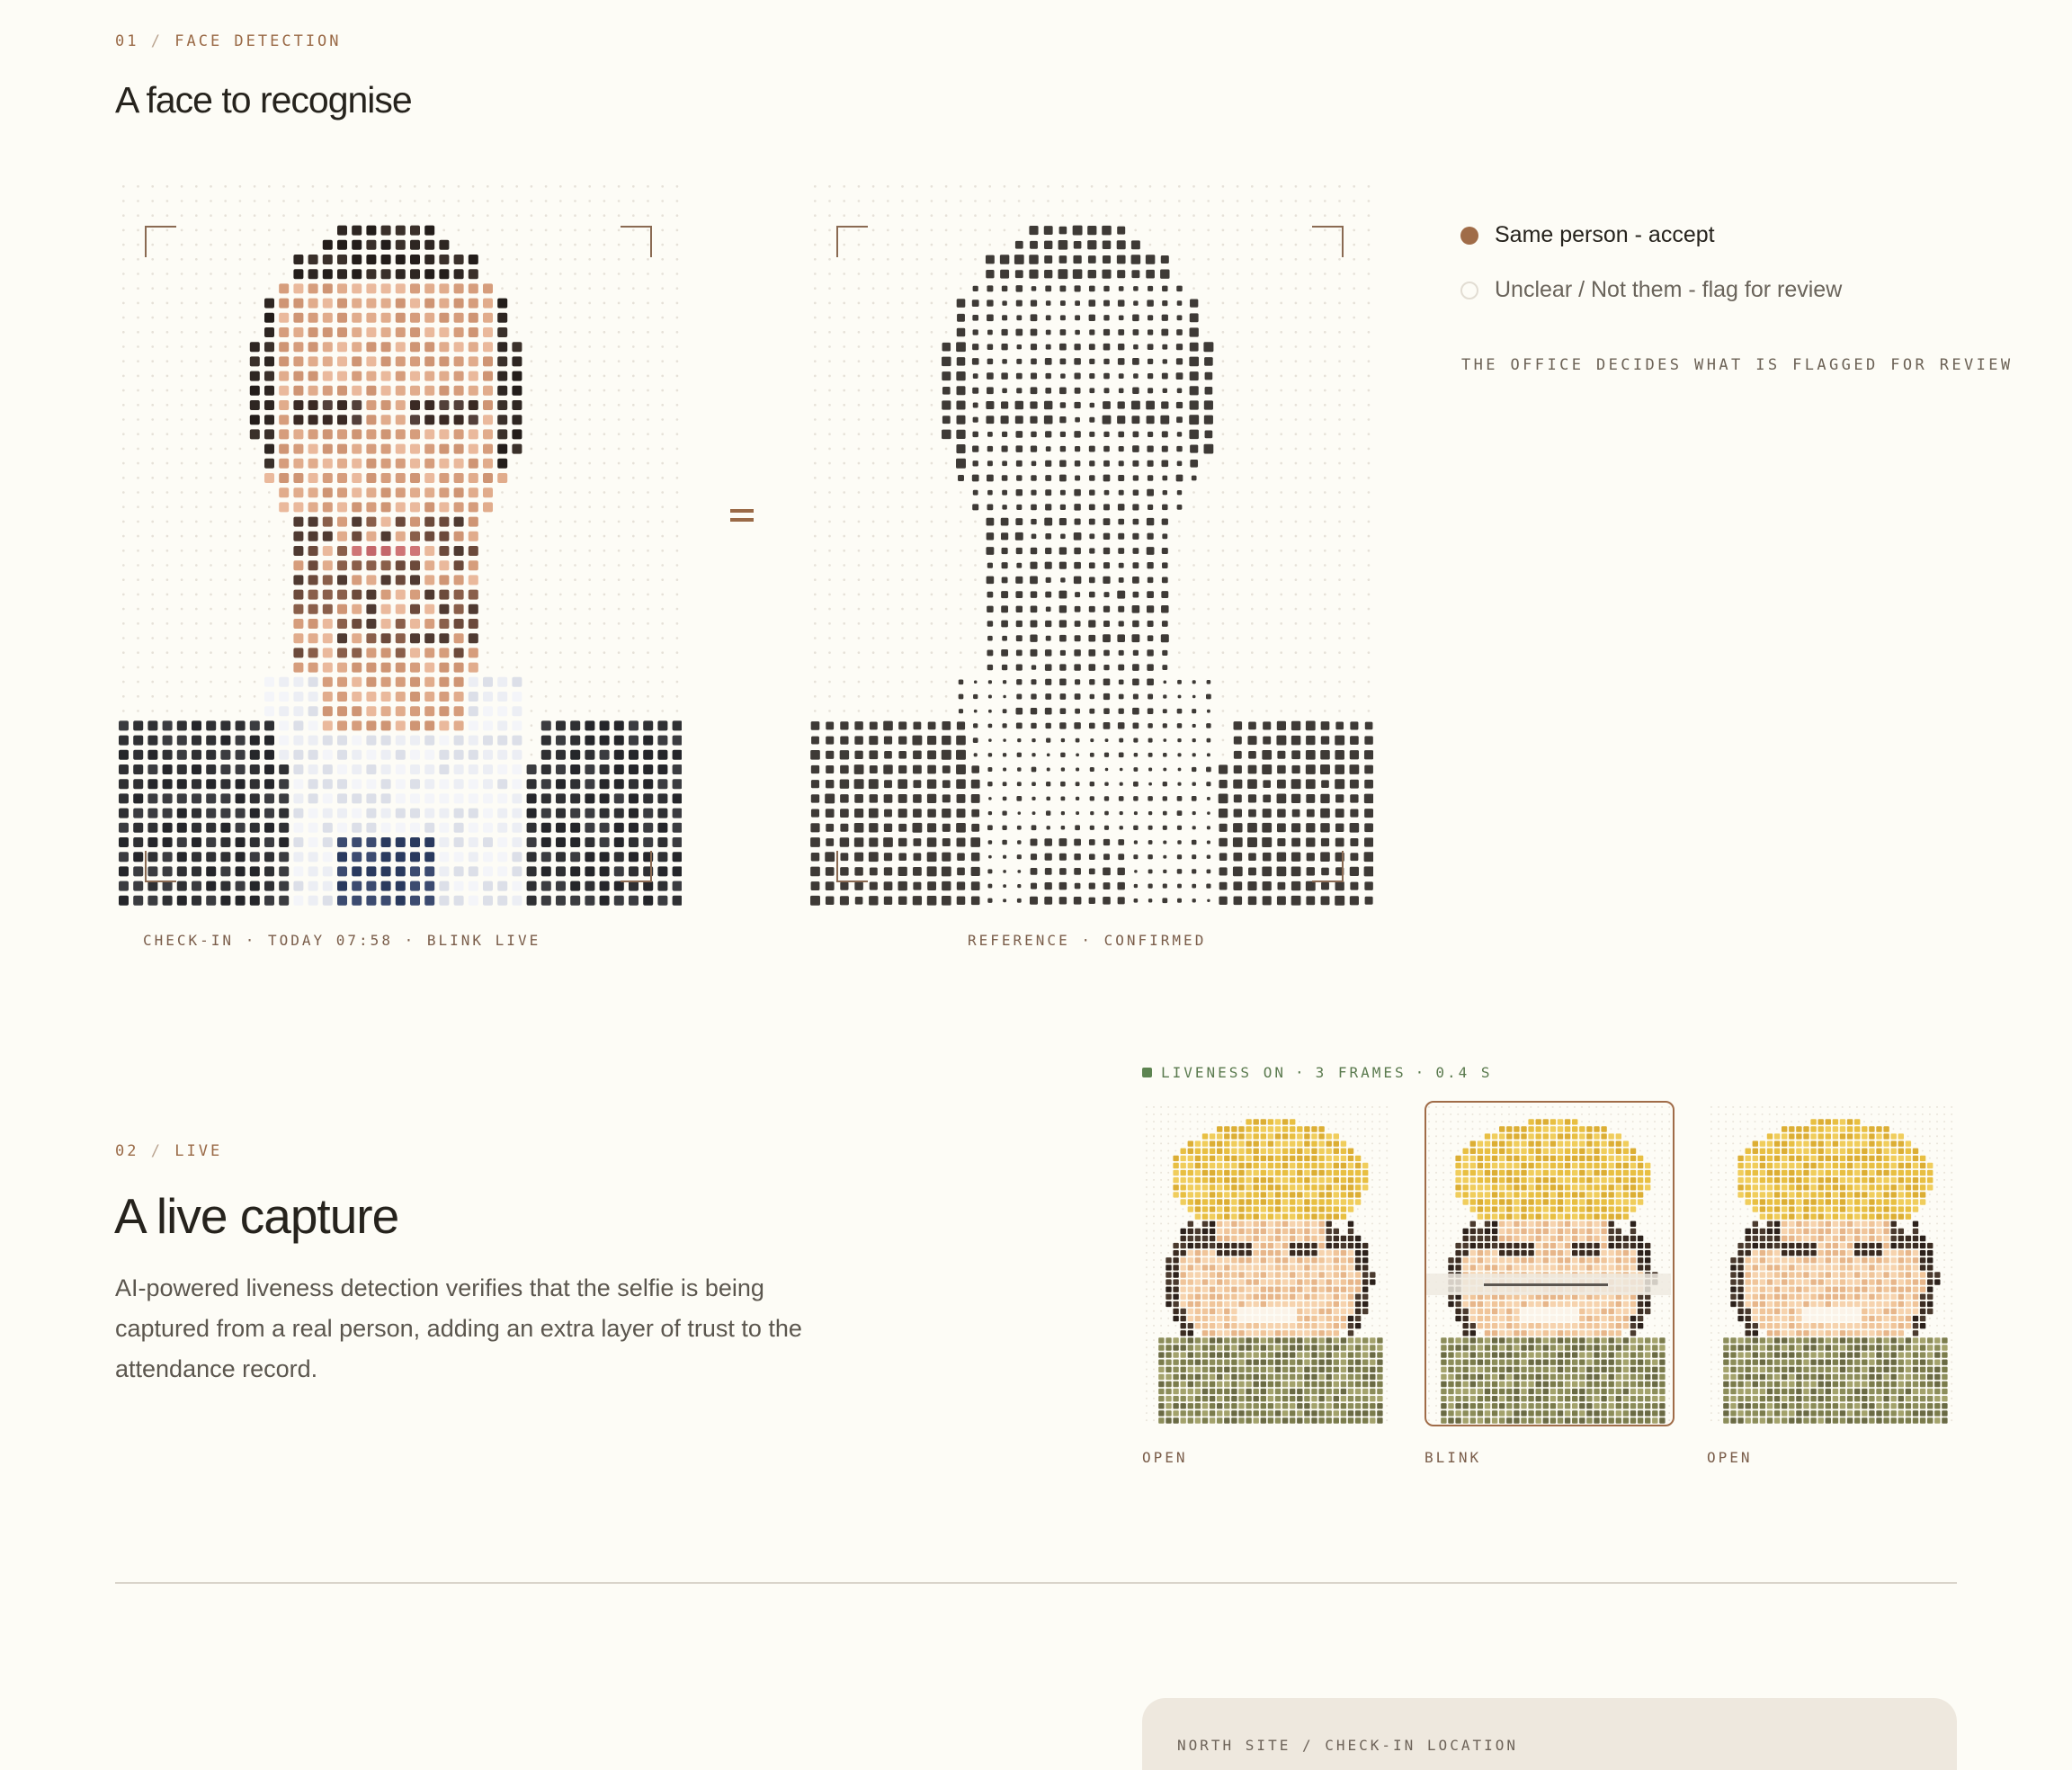  Describe the element at coordinates (1549, 1734) in the screenshot. I see `location-card` at that location.